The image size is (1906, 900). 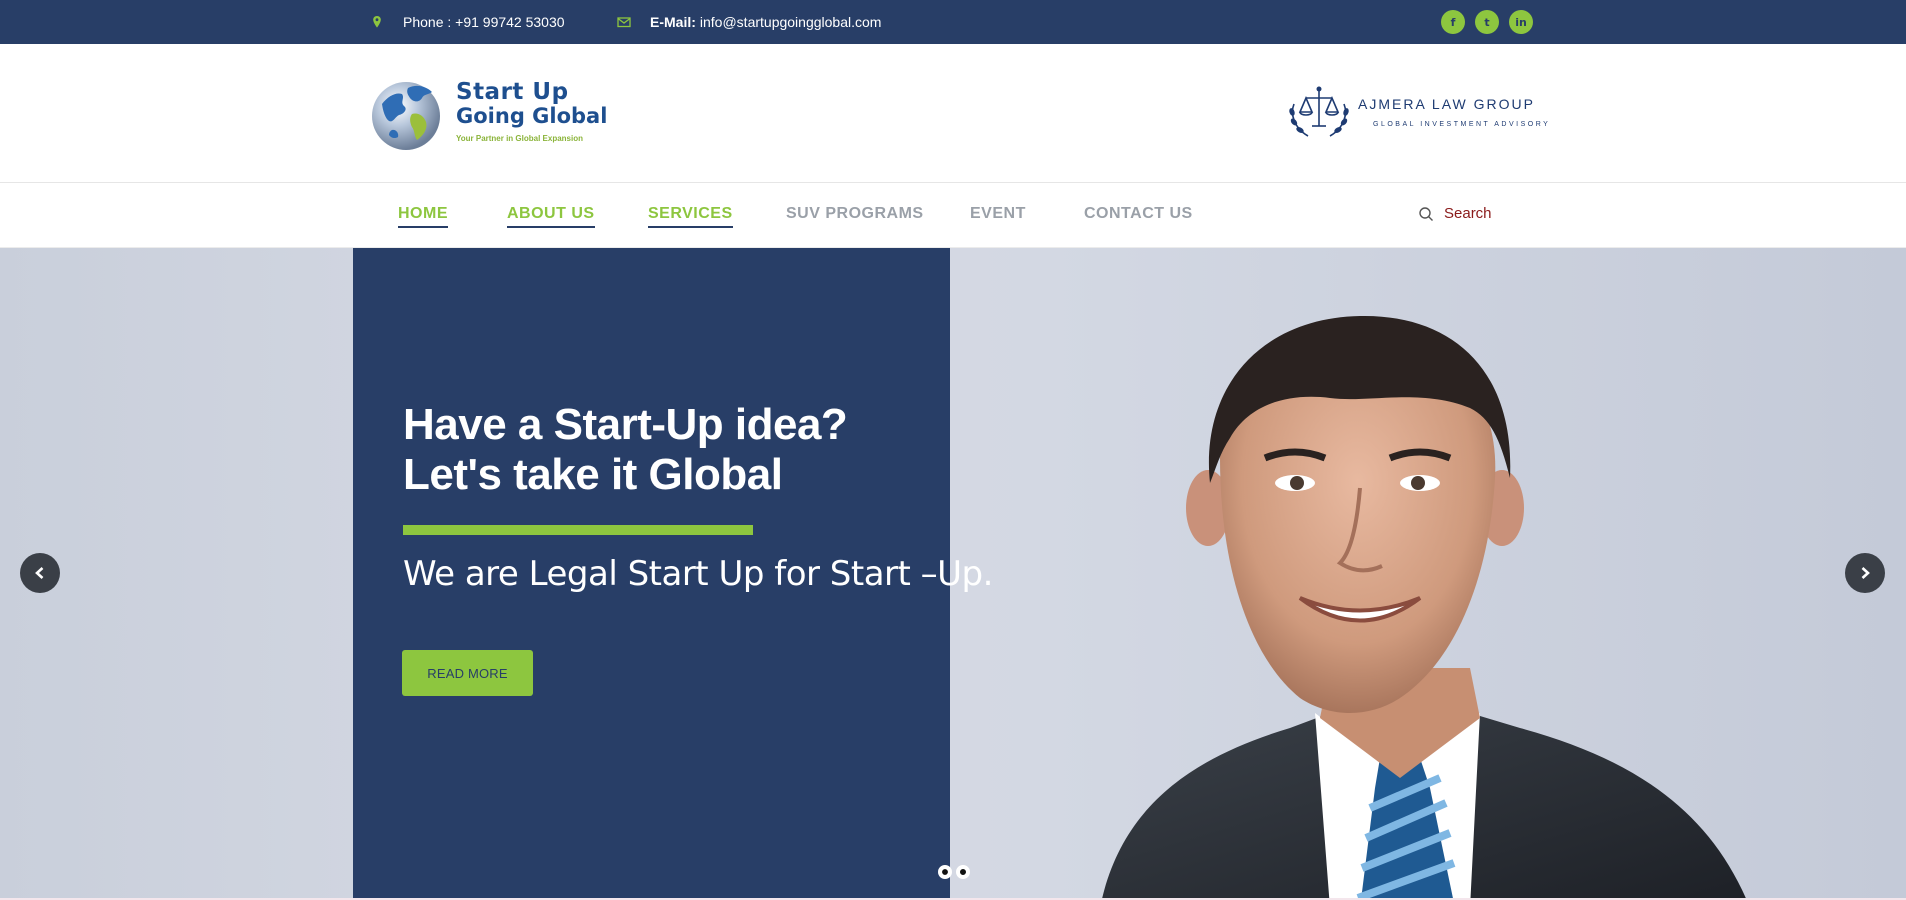 I want to click on location-pin-icon, so click(x=377, y=22).